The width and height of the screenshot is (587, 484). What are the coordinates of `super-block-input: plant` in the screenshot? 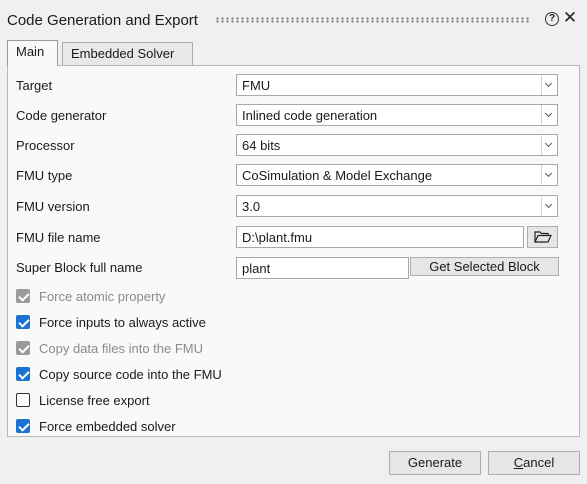 It's located at (322, 268).